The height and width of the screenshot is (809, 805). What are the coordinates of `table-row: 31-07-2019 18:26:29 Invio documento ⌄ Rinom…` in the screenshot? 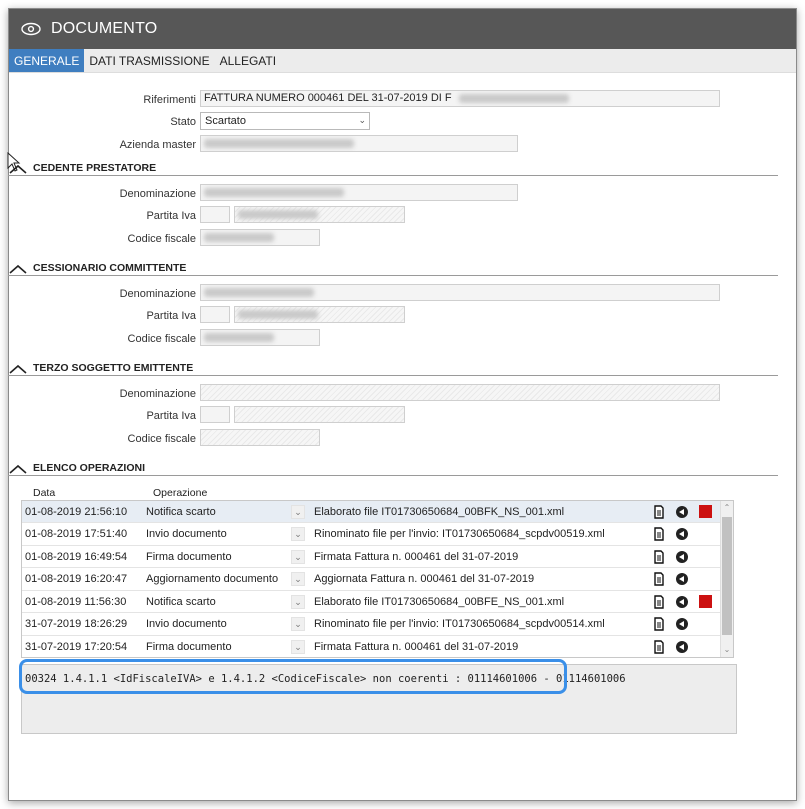 It's located at (372, 625).